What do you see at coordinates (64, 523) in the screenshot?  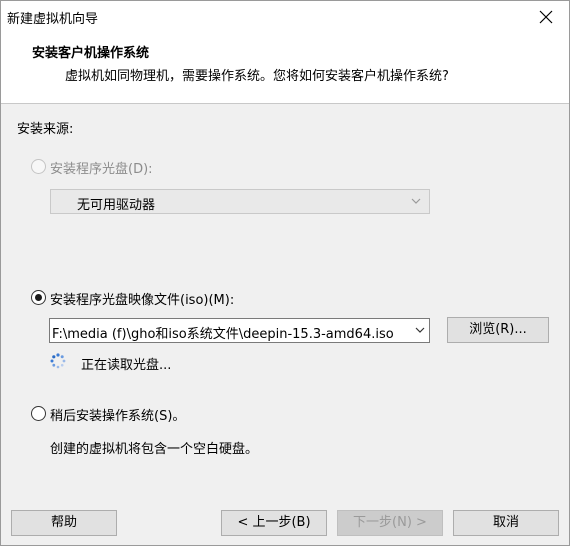 I see `help-button: 帮助` at bounding box center [64, 523].